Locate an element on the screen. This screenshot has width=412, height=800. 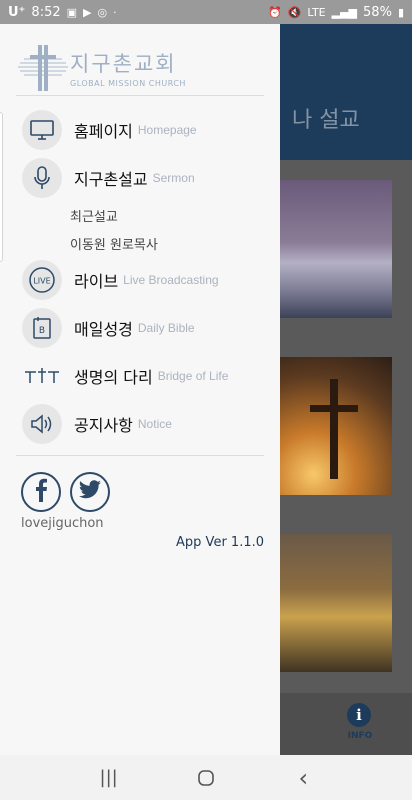
recent-apps-button: ||| is located at coordinates (109, 778).